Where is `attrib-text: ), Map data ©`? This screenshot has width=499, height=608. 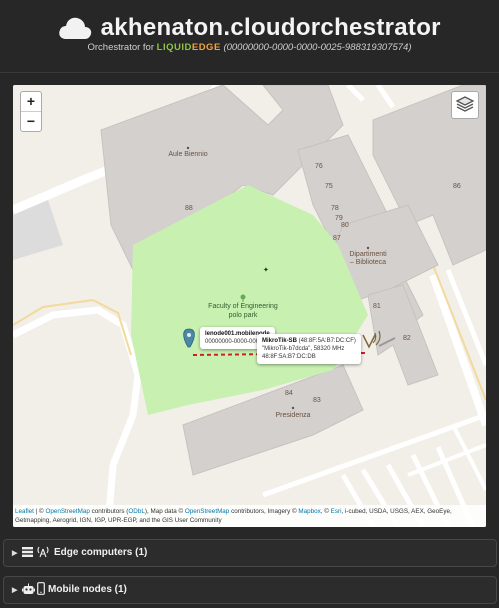
attrib-text: ), Map data © is located at coordinates (164, 511).